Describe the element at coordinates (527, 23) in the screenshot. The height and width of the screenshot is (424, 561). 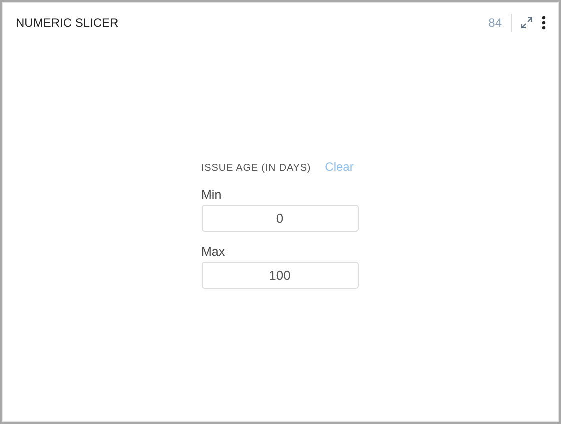
I see `expand-icon` at that location.